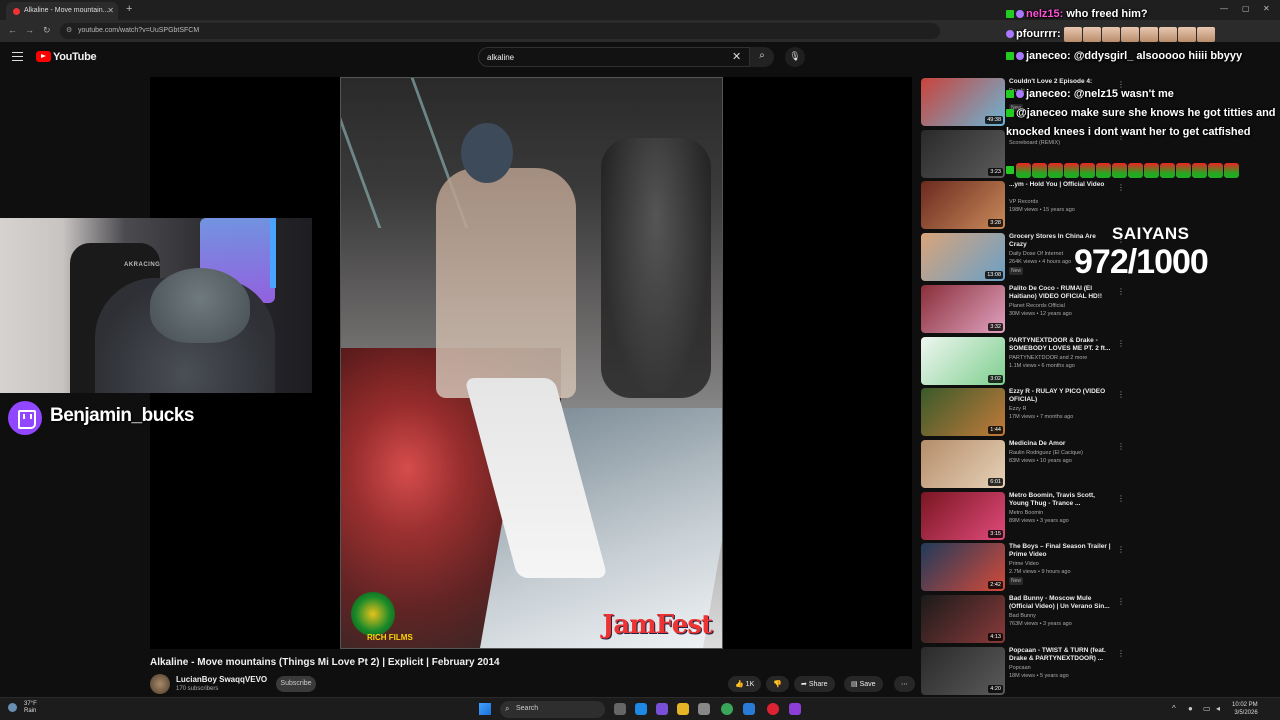 The height and width of the screenshot is (720, 1280). I want to click on subscribe-button: Subscribe, so click(296, 684).